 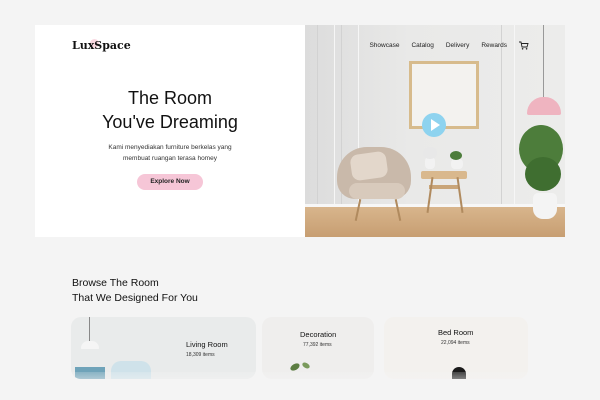 I want to click on brand-logo: LuxSpace, so click(x=101, y=45).